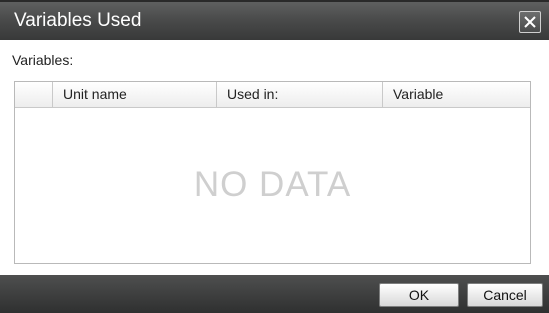  I want to click on column-header-used-in: Used in:, so click(300, 94).